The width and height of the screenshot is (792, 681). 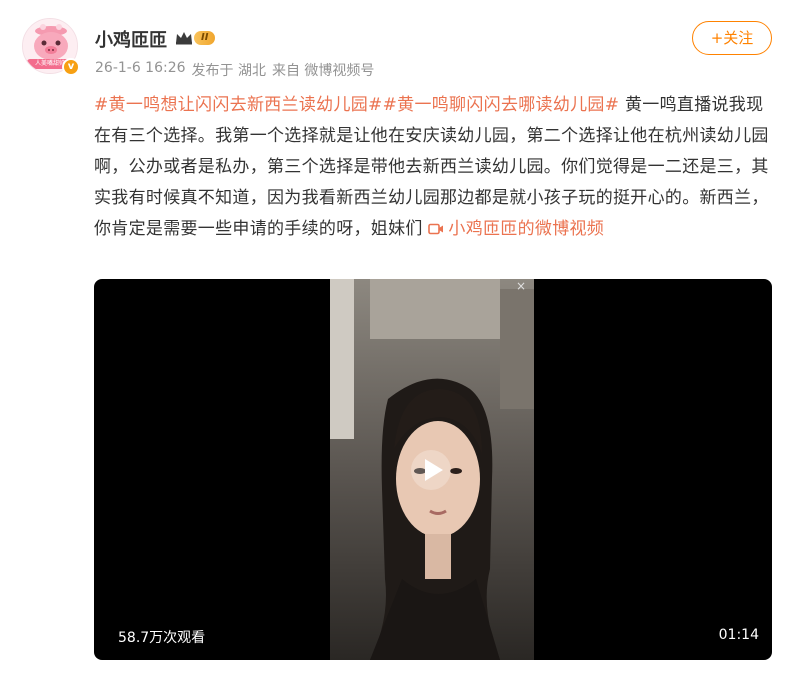 I want to click on close-icon: ×, so click(x=521, y=286).